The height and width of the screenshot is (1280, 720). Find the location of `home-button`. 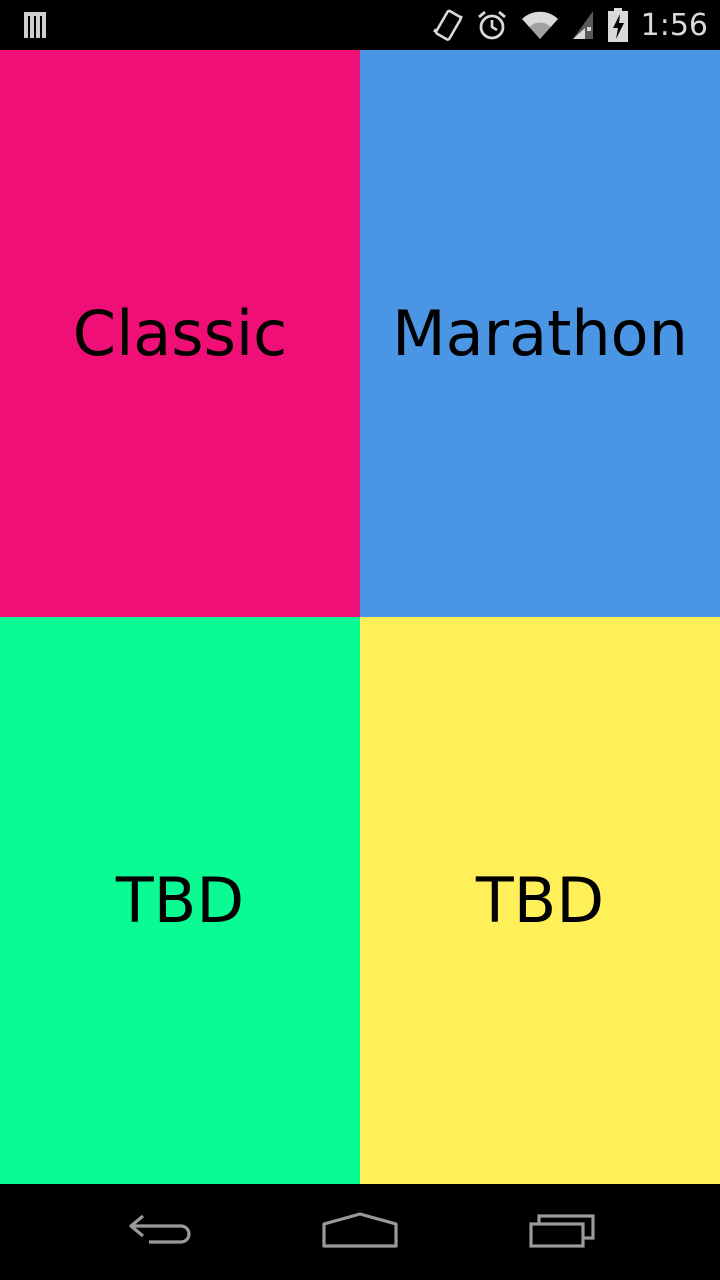

home-button is located at coordinates (360, 1232).